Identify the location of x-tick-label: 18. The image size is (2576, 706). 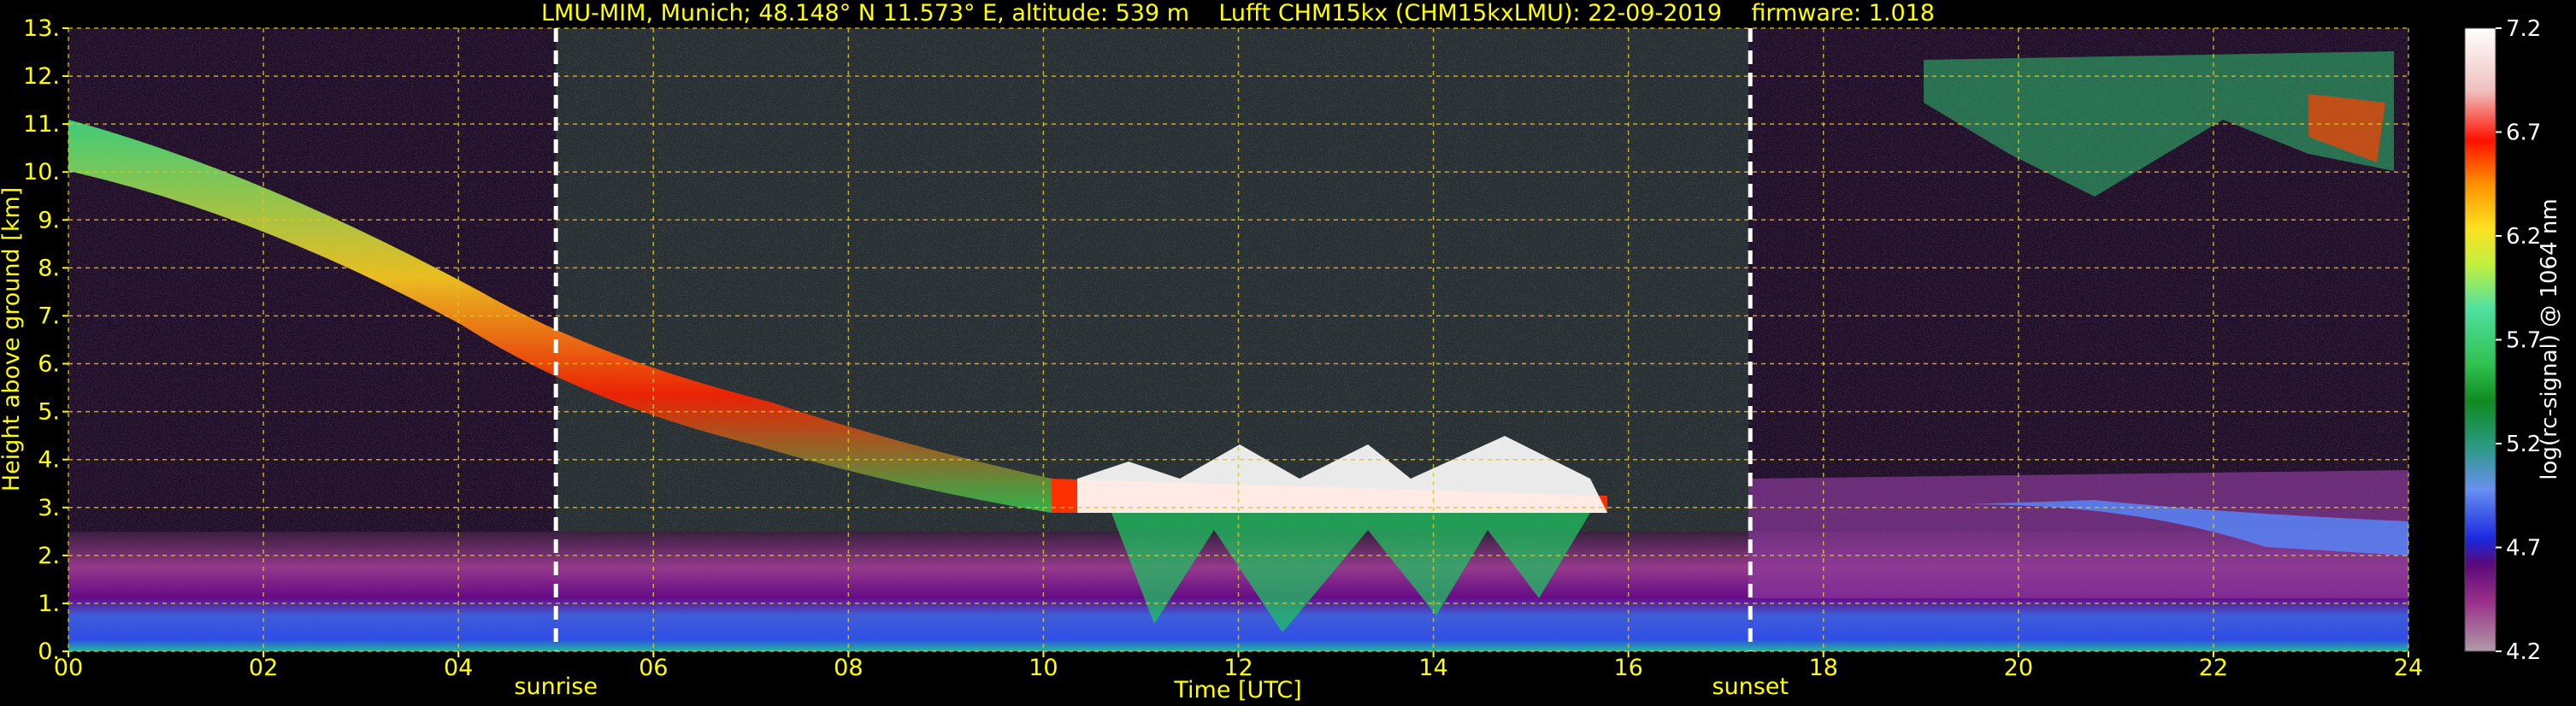
(1823, 668).